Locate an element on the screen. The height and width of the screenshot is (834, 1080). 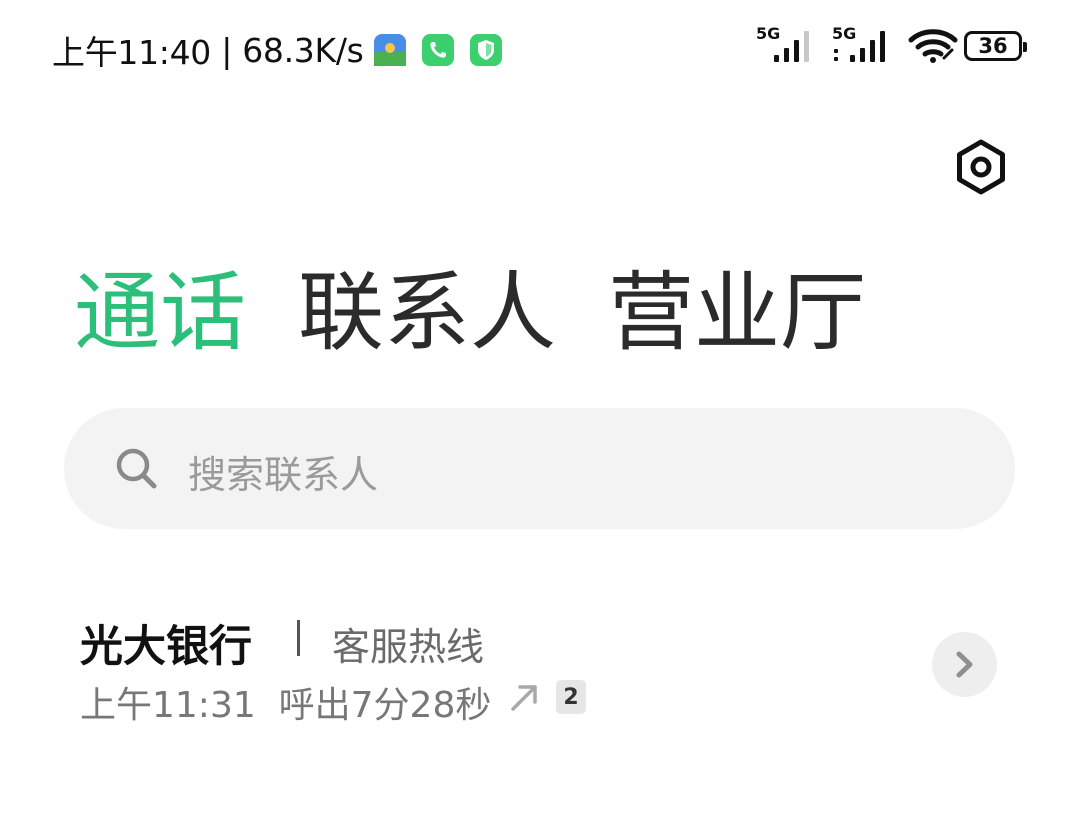
signal-2: 5G is located at coordinates (863, 44).